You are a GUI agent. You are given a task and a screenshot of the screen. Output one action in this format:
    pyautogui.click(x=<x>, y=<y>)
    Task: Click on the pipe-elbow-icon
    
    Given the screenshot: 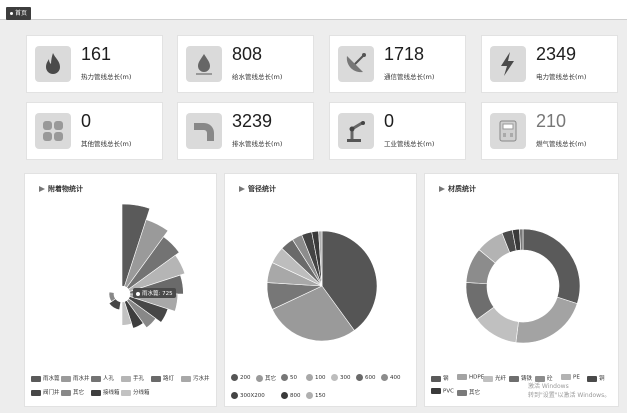 What is the action you would take?
    pyautogui.click(x=204, y=131)
    